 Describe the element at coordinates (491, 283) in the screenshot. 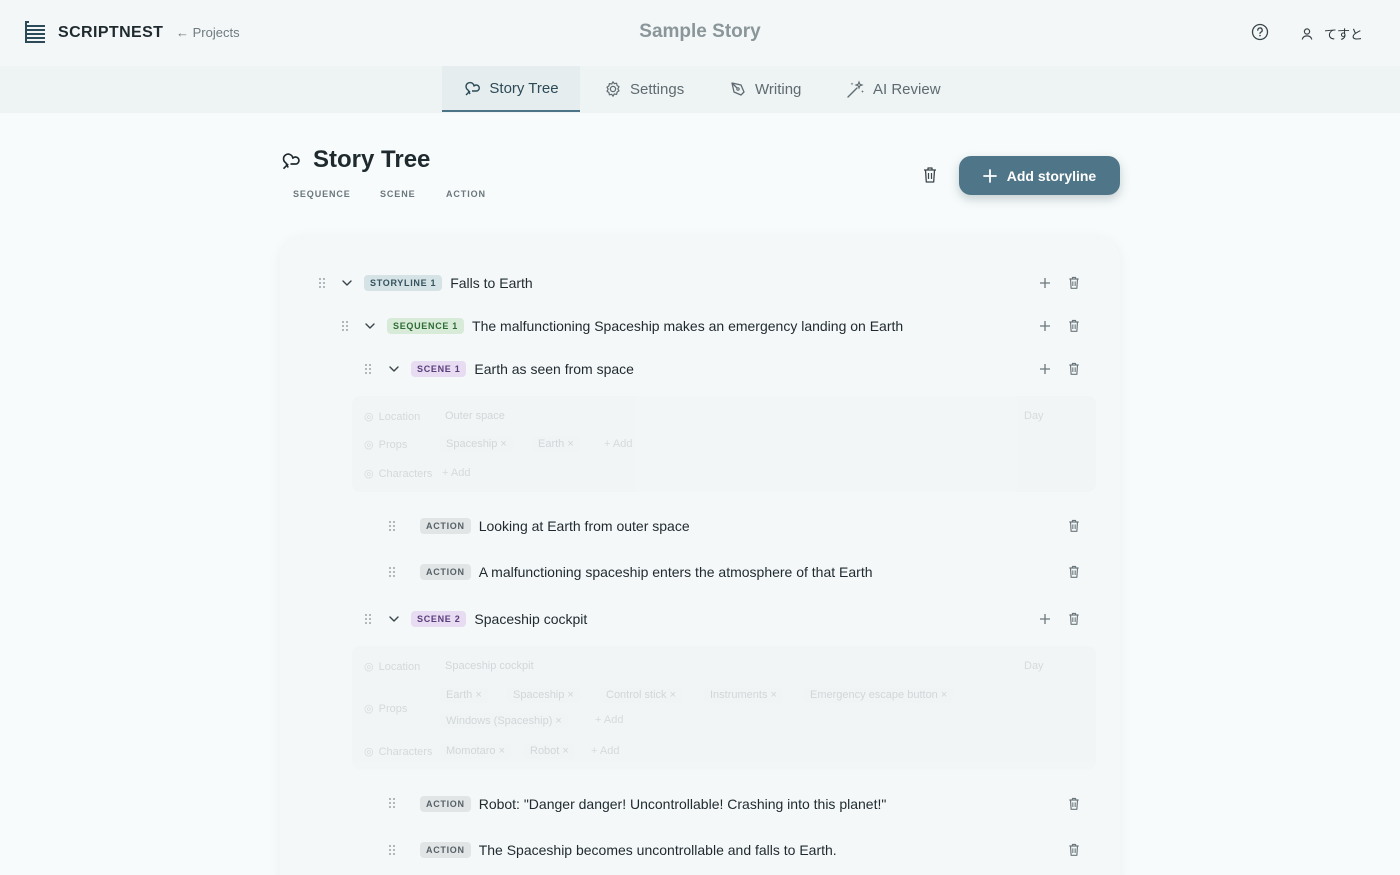

I see `storyline-title: Falls to Earth` at that location.